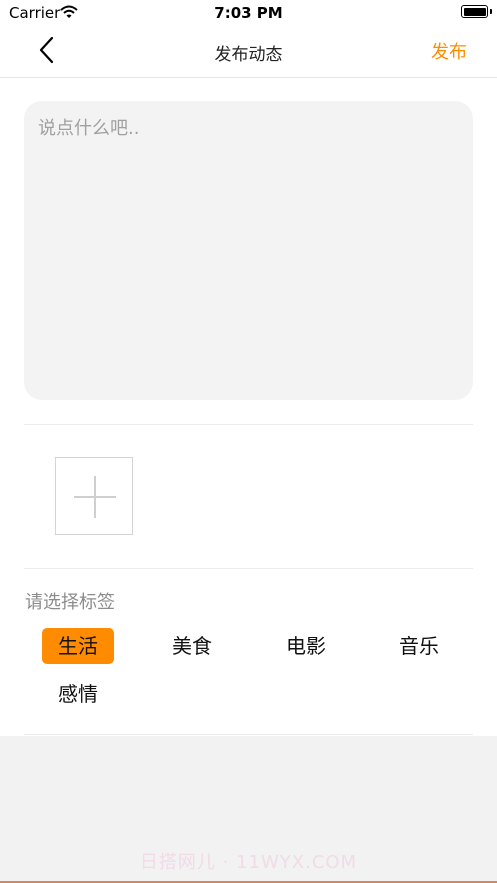 The height and width of the screenshot is (883, 497). Describe the element at coordinates (78, 694) in the screenshot. I see `tag-emotion: 感情` at that location.